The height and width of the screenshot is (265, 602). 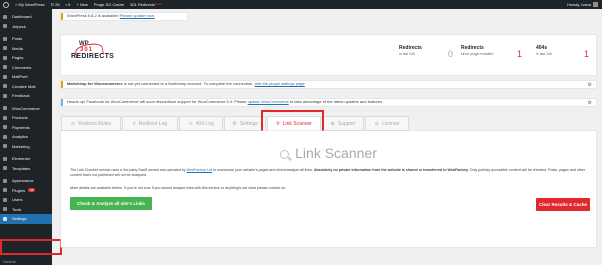 I want to click on sidebar-item-plugins: Plugins 24, so click(x=26, y=191).